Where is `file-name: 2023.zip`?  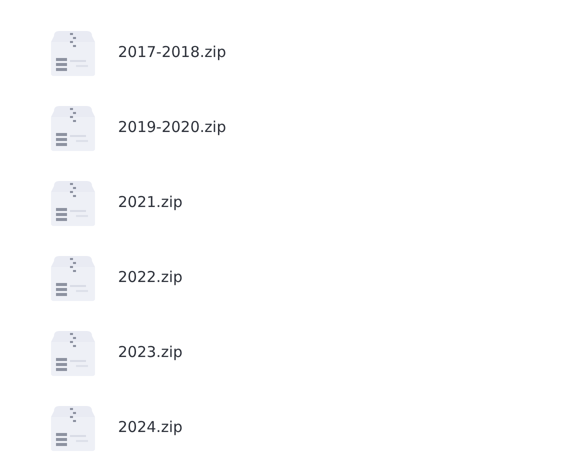 file-name: 2023.zip is located at coordinates (150, 352).